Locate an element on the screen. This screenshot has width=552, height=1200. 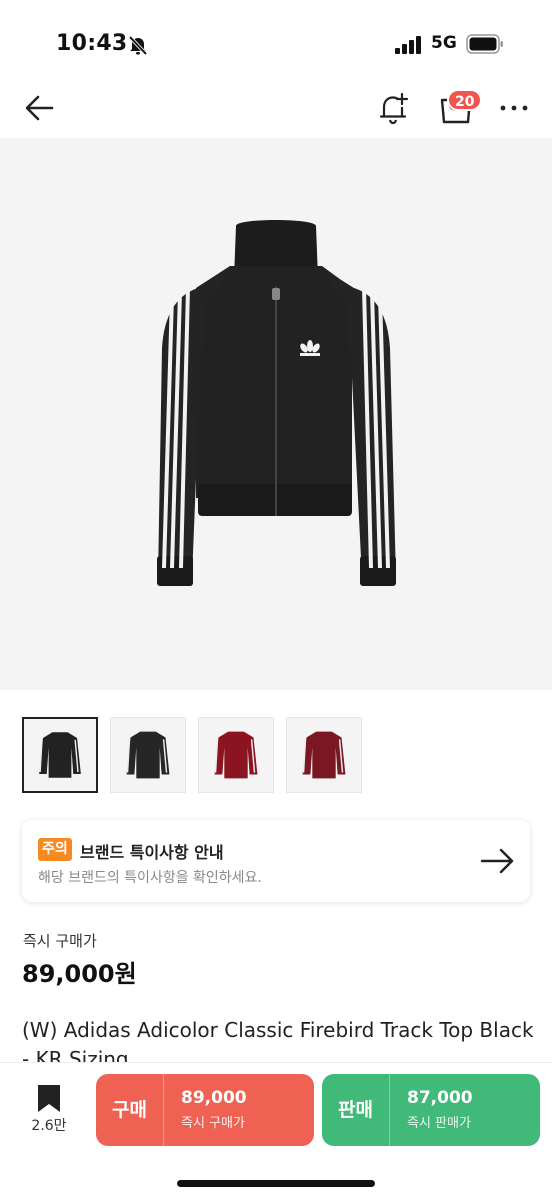
battery-icon is located at coordinates (484, 44).